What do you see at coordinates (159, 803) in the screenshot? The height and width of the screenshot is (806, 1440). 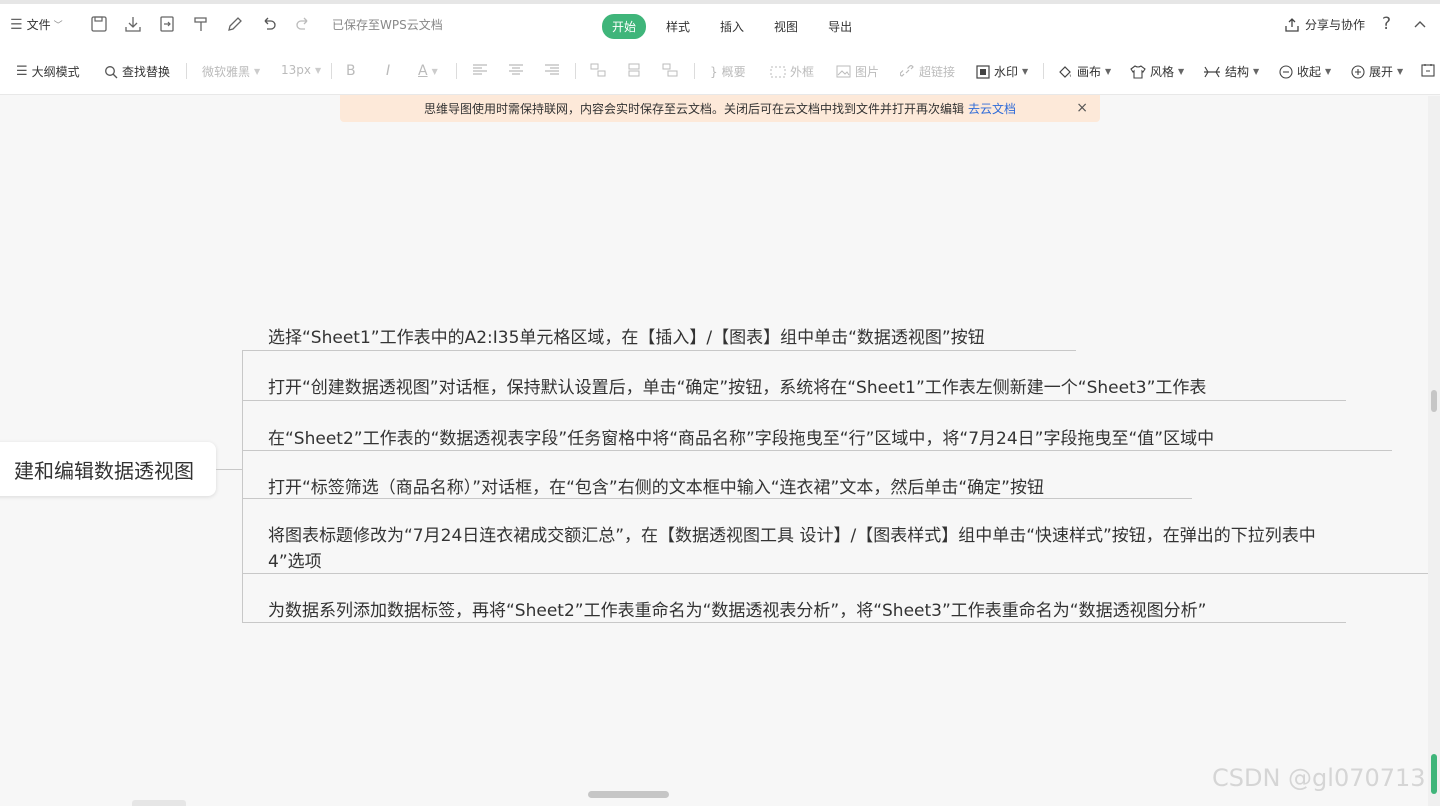 I see `bottom-tab` at bounding box center [159, 803].